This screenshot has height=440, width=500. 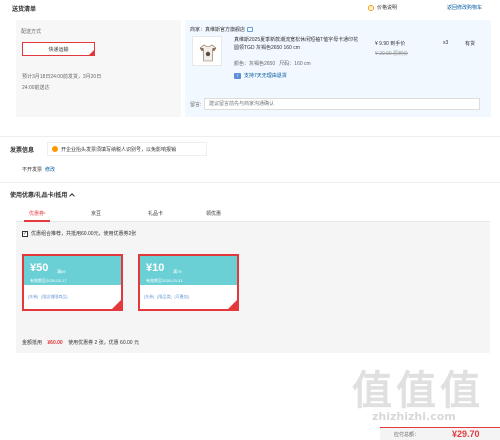 I want to click on coupon-section-toggle: 使用优惠/礼品卡/抵用, so click(x=43, y=194).